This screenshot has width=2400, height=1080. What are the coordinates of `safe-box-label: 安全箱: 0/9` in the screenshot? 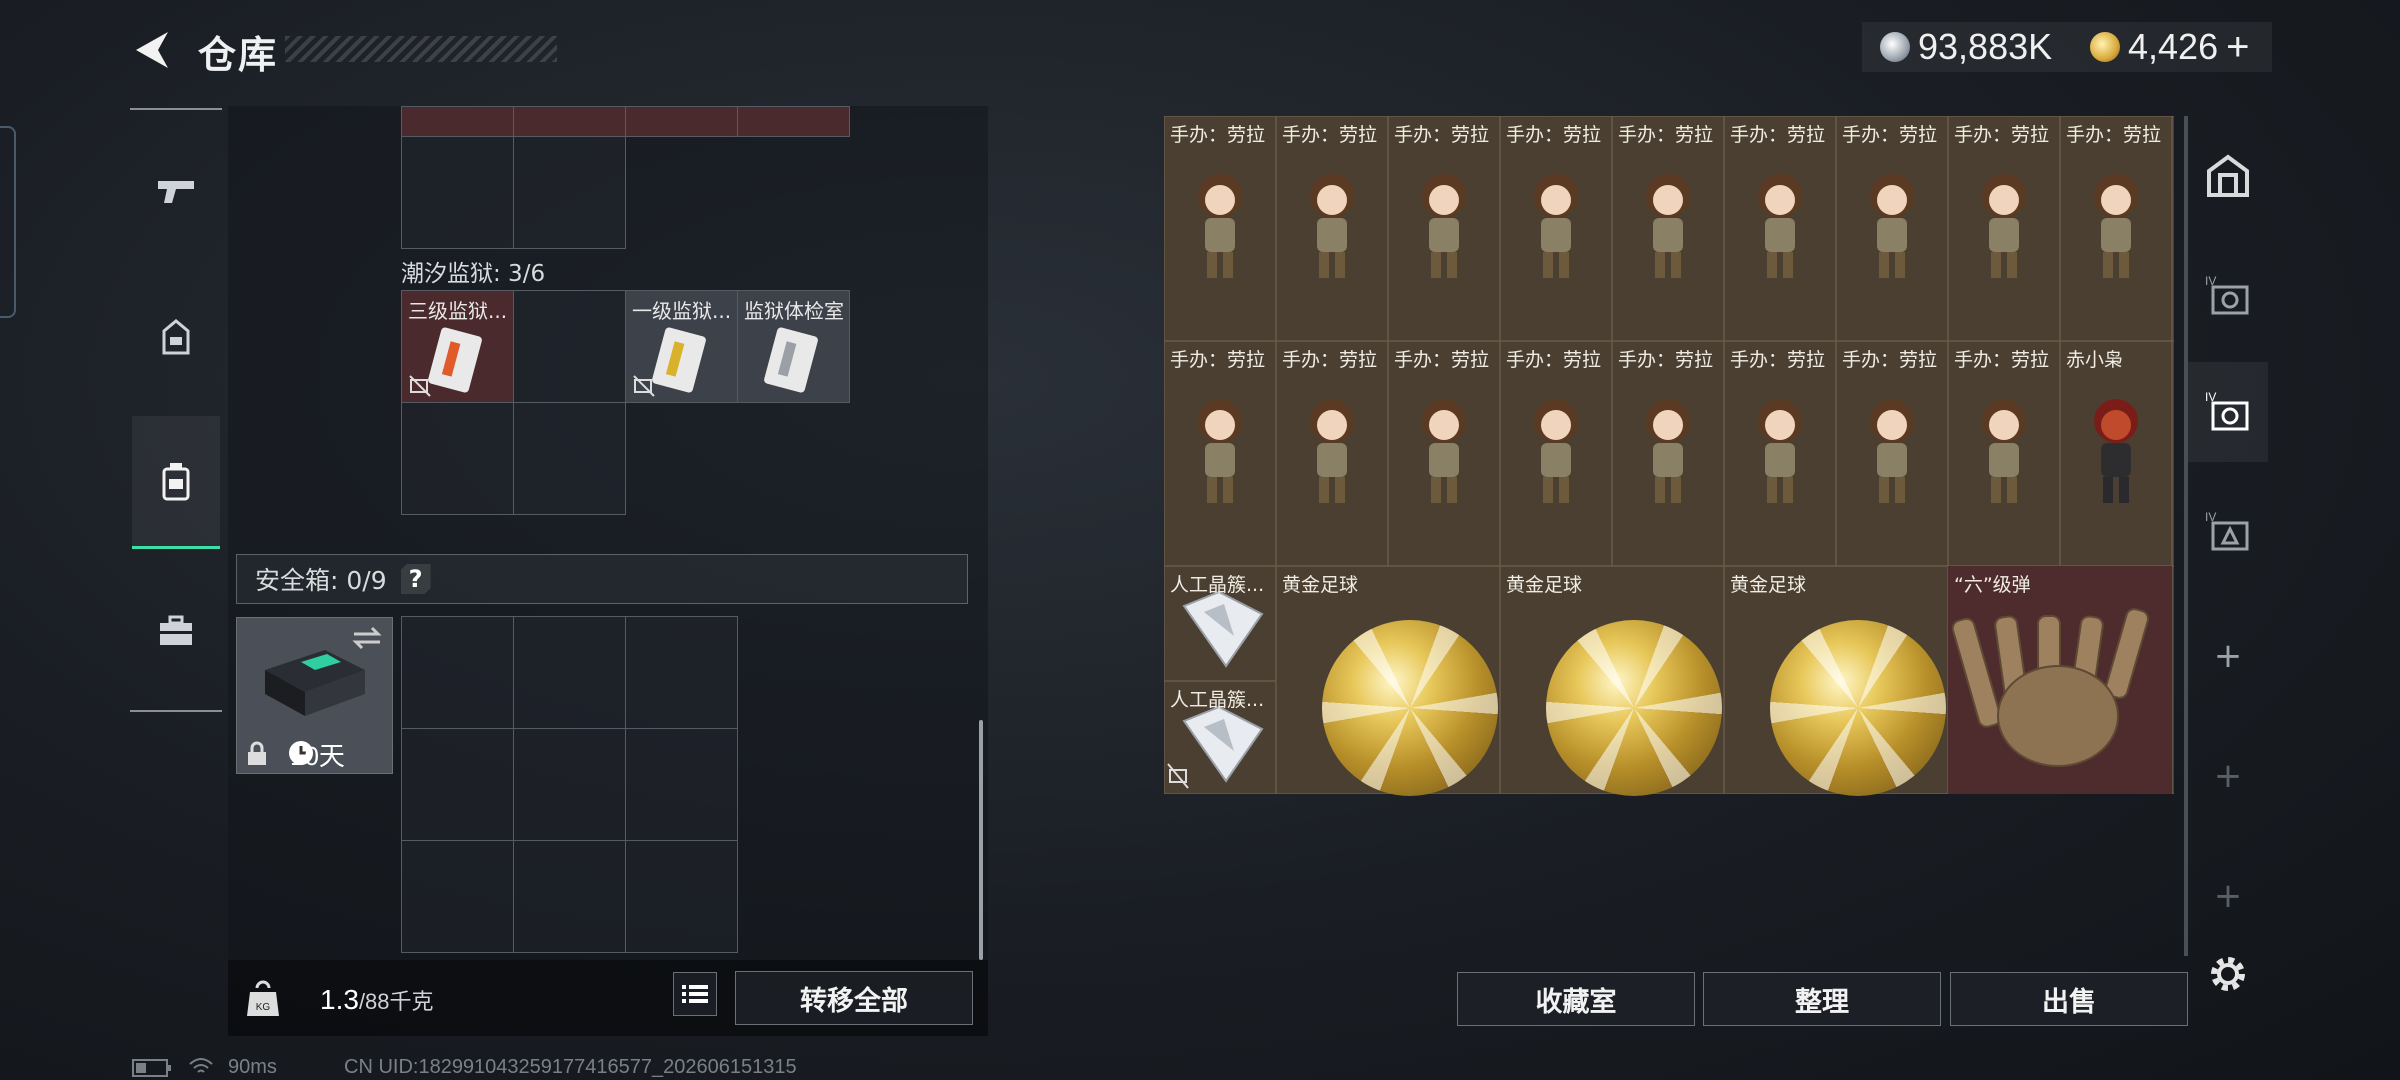 It's located at (321, 580).